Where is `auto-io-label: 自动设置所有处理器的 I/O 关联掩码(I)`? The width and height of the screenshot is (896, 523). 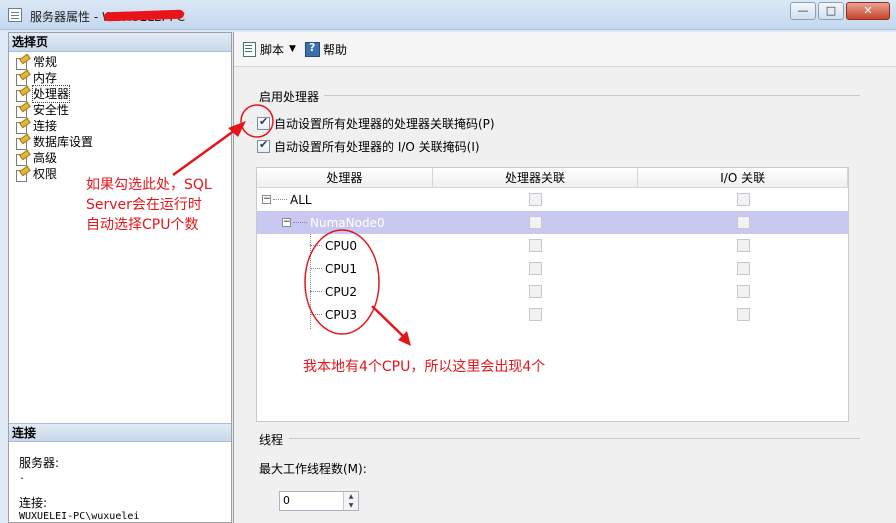 auto-io-label: 自动设置所有处理器的 I/O 关联掩码(I) is located at coordinates (377, 147).